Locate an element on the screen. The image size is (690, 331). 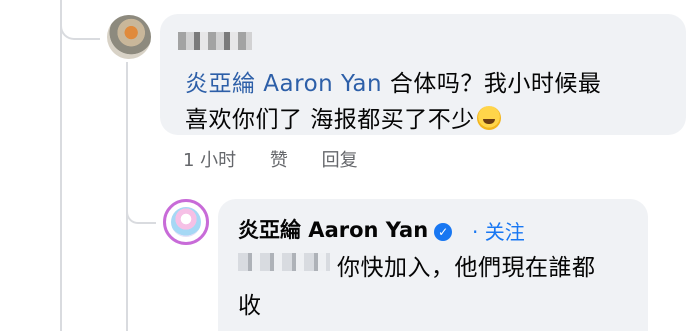
follow-button: · 关注 is located at coordinates (498, 230).